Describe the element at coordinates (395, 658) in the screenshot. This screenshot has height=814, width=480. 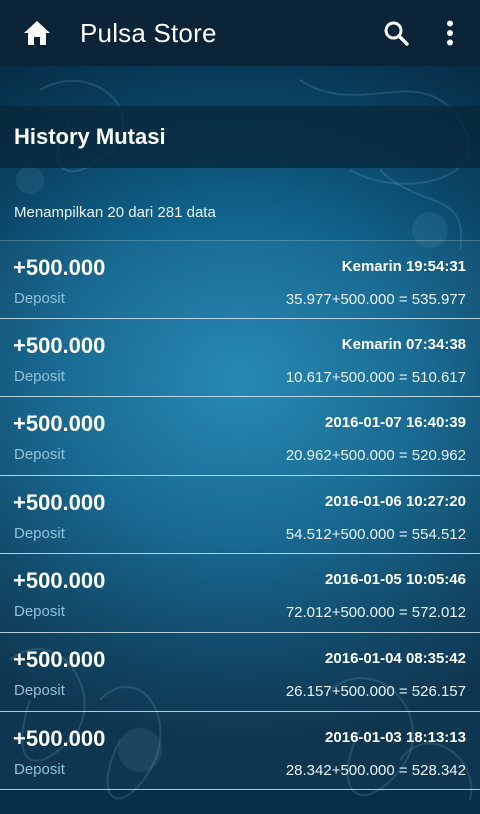
I see `transaction-time: 2016-01-04 08:35:42` at that location.